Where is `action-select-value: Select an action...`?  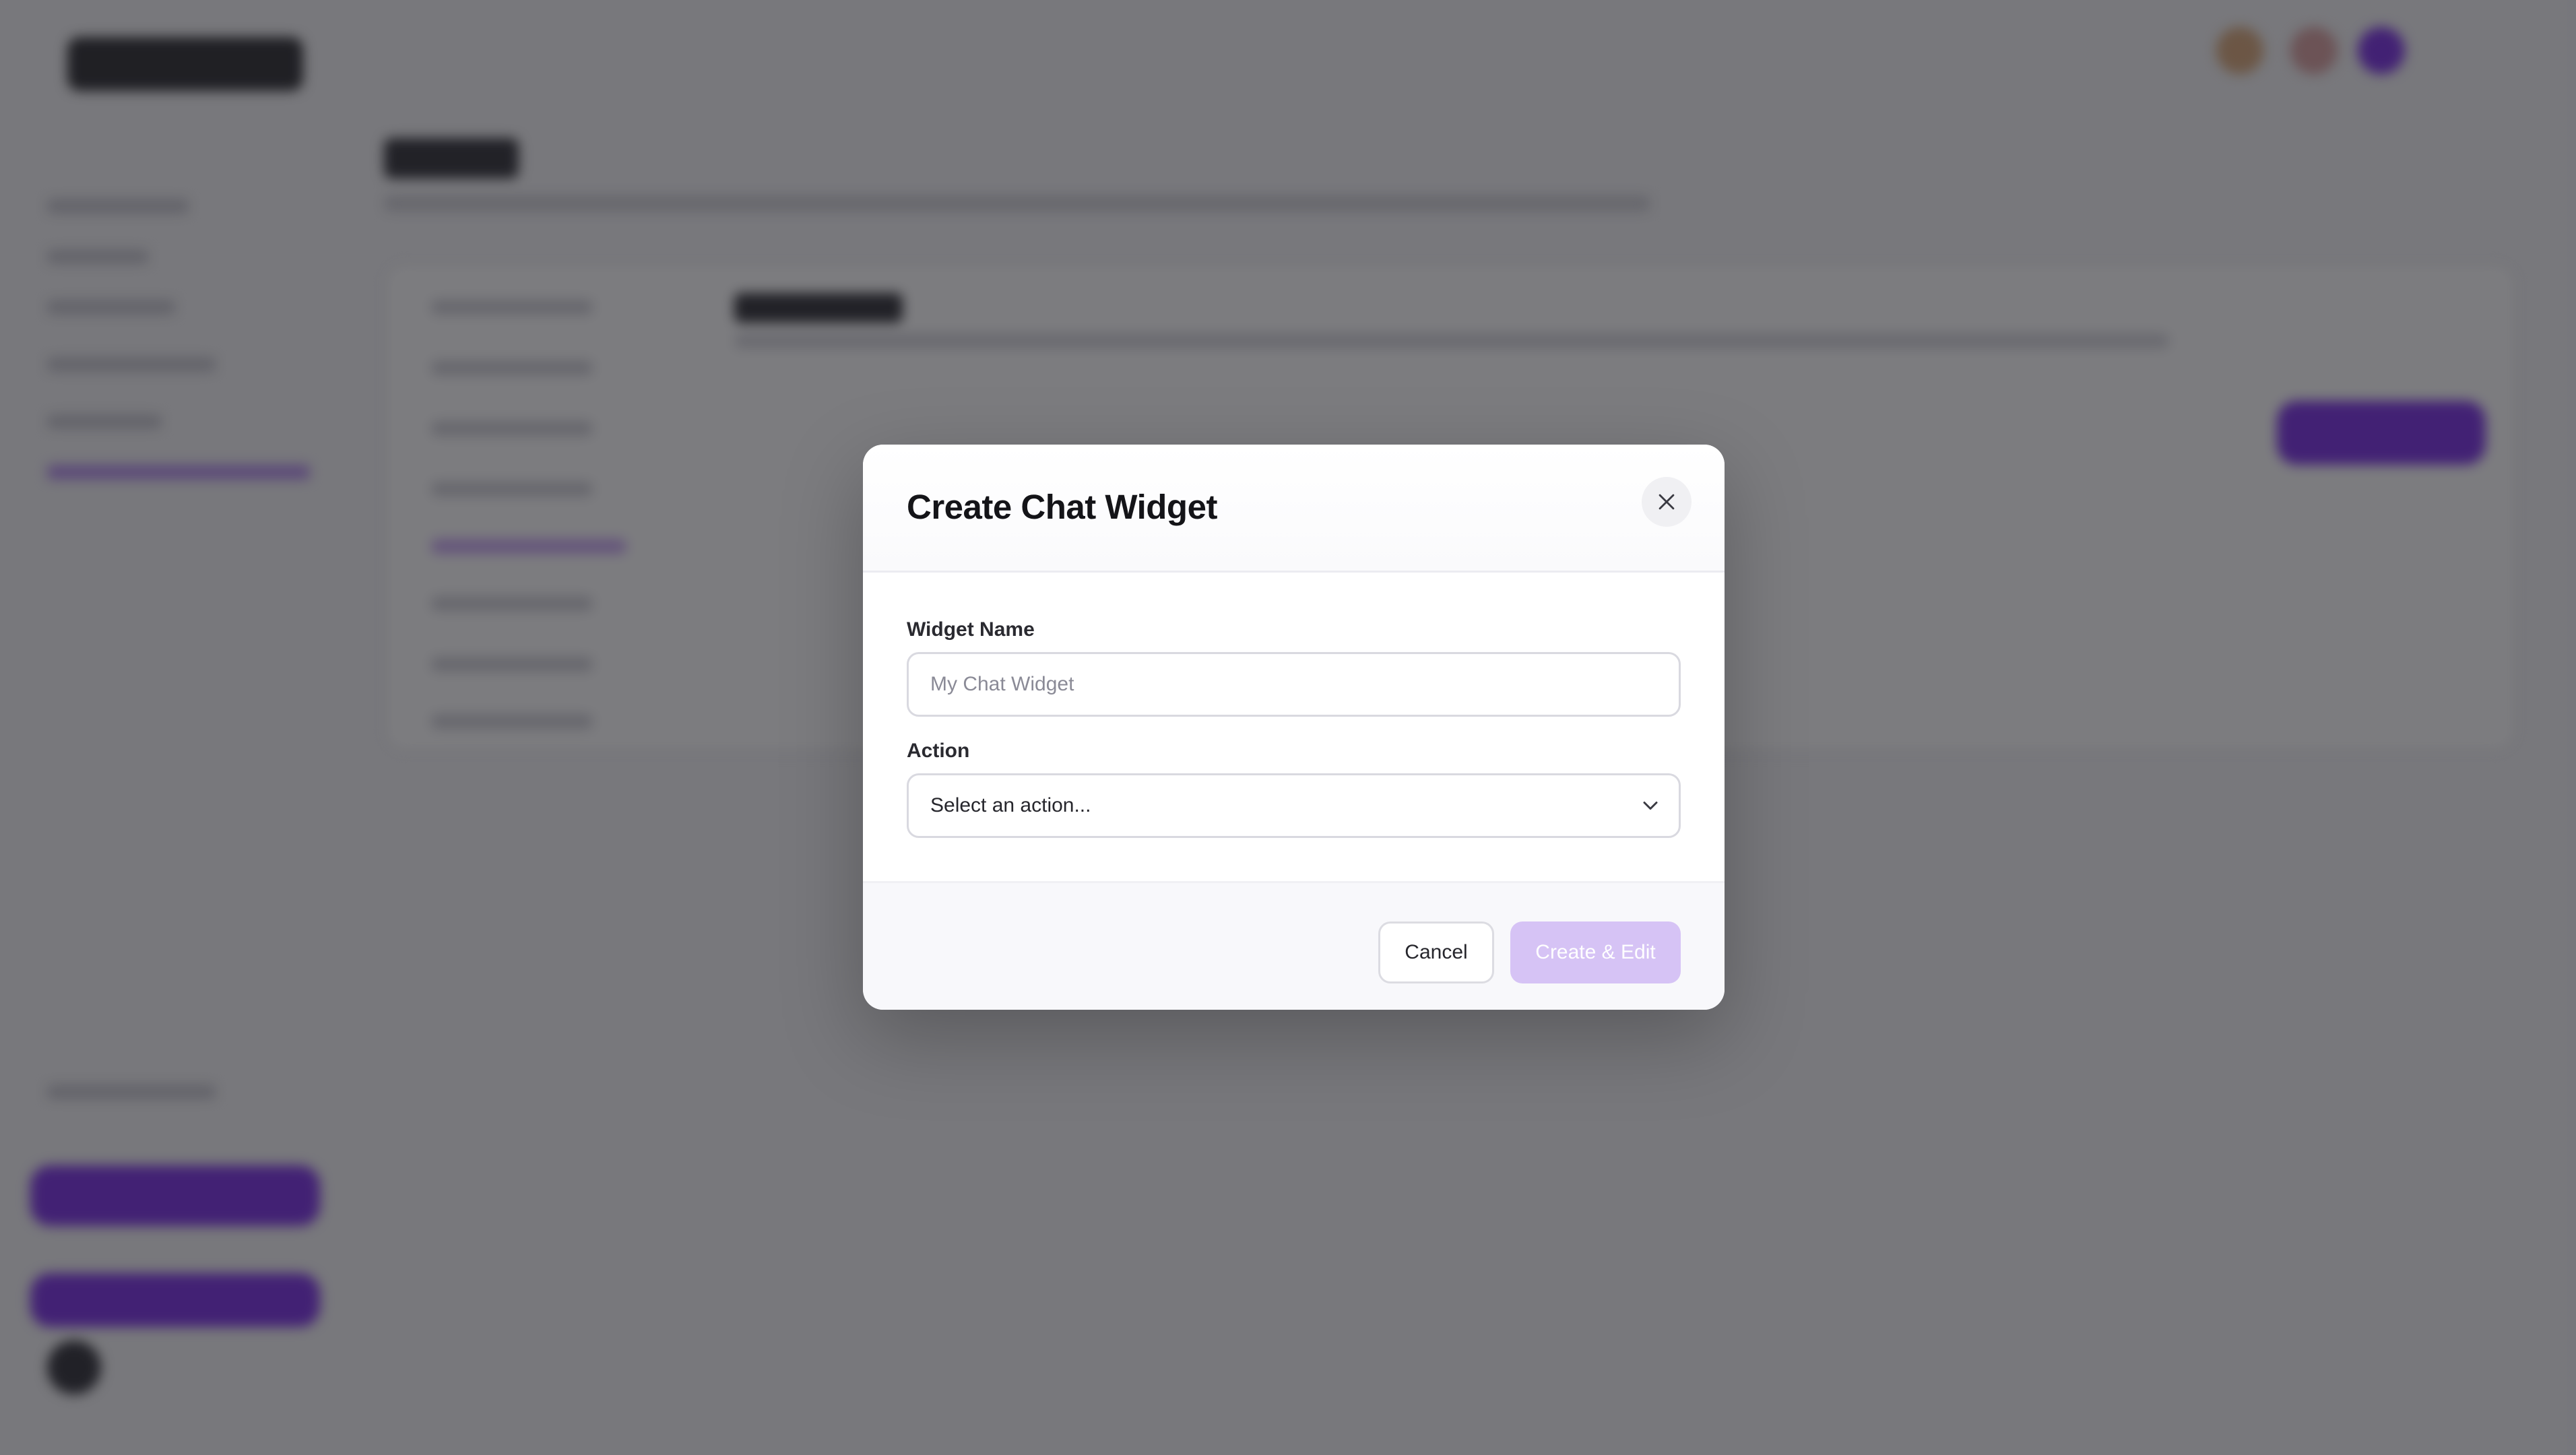 action-select-value: Select an action... is located at coordinates (1010, 805).